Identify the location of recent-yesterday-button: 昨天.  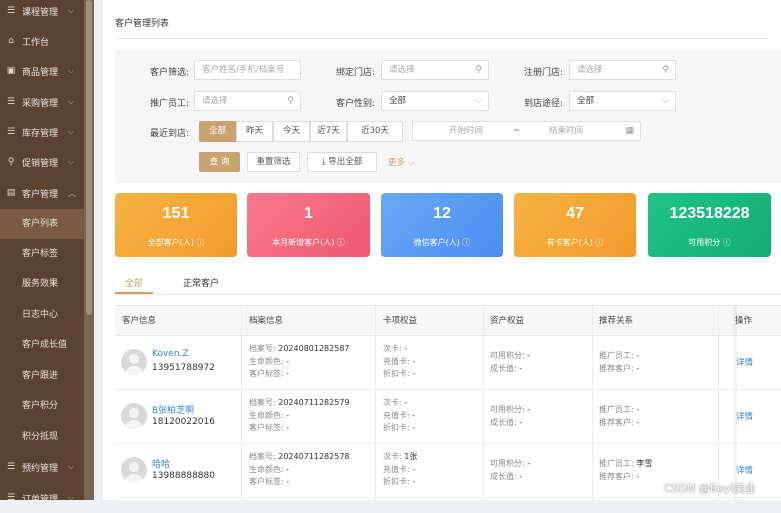
(254, 131).